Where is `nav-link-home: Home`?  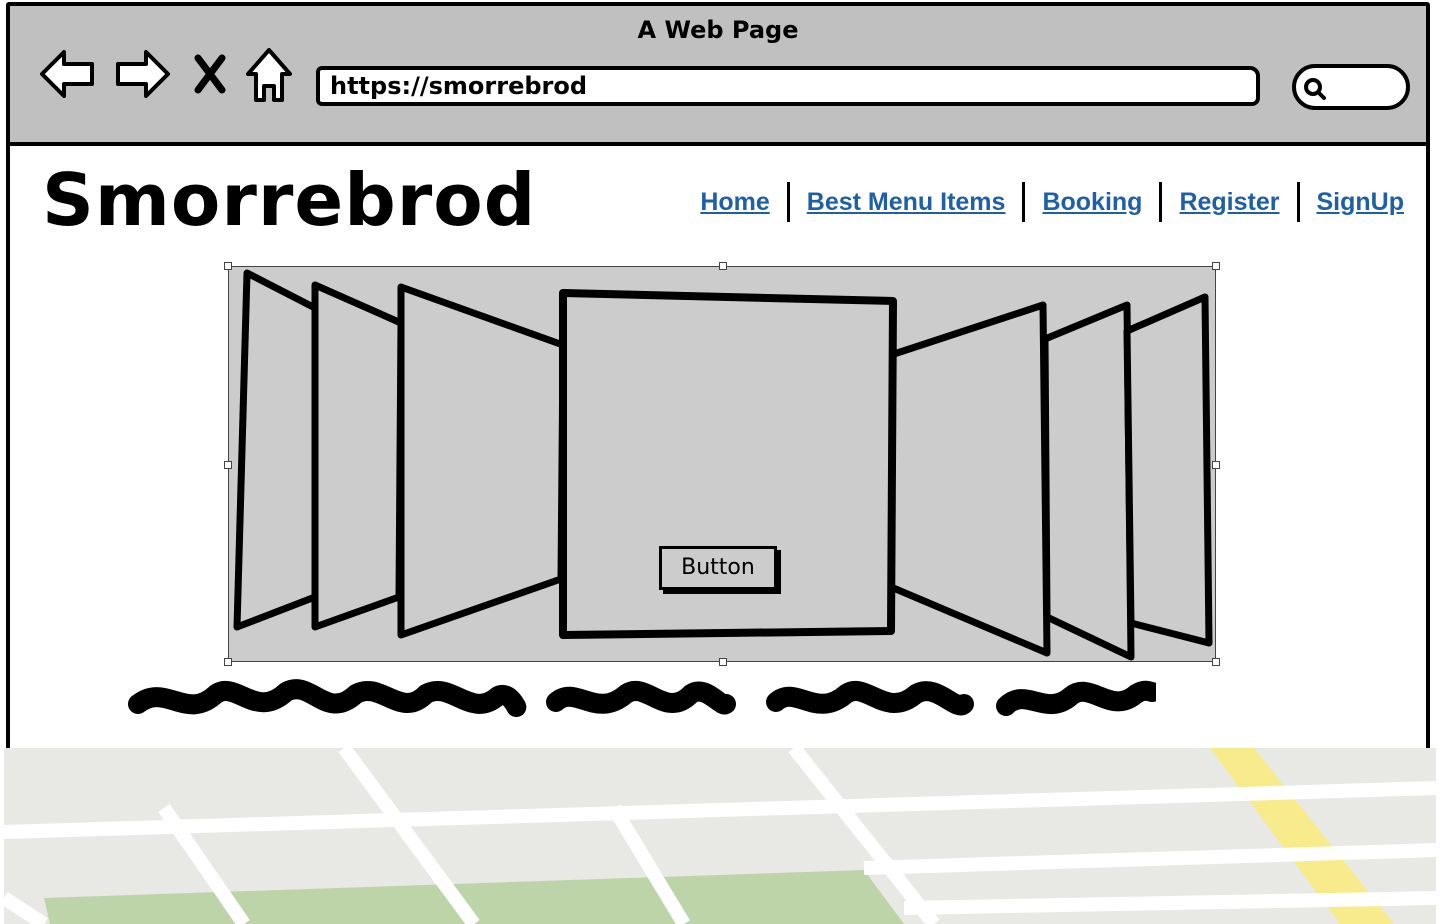
nav-link-home: Home is located at coordinates (734, 202).